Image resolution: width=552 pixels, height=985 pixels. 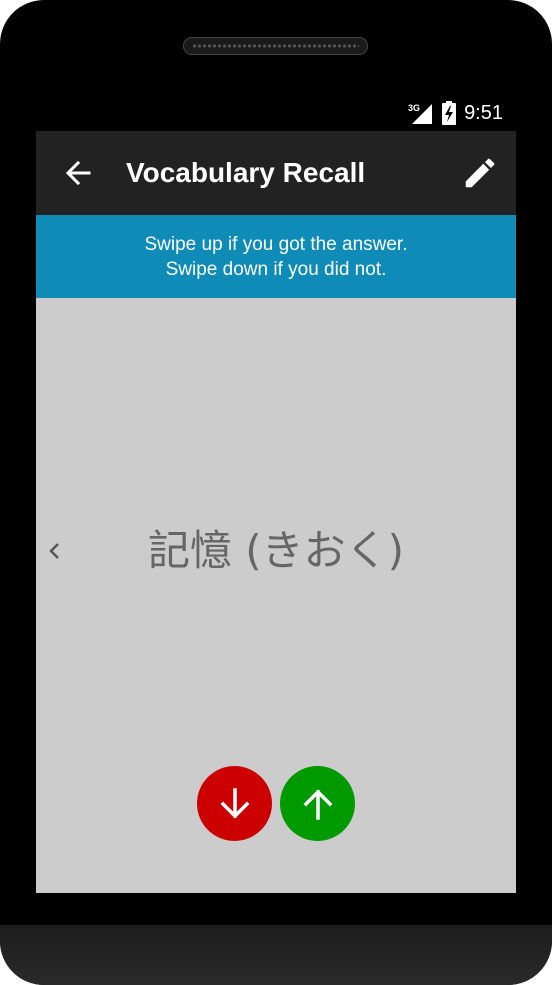 I want to click on status-time: 9:51, so click(x=483, y=112).